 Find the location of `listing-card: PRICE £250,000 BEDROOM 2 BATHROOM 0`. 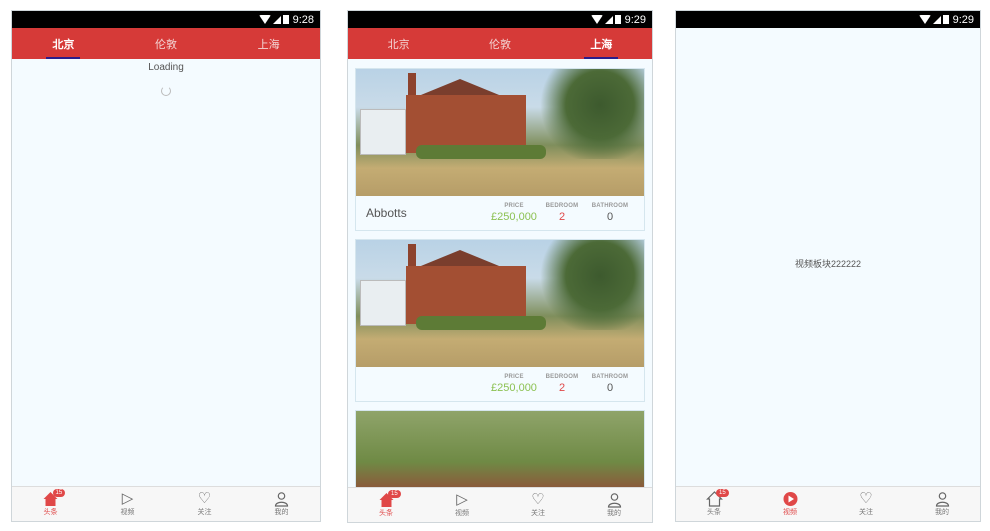

listing-card: PRICE £250,000 BEDROOM 2 BATHROOM 0 is located at coordinates (500, 320).